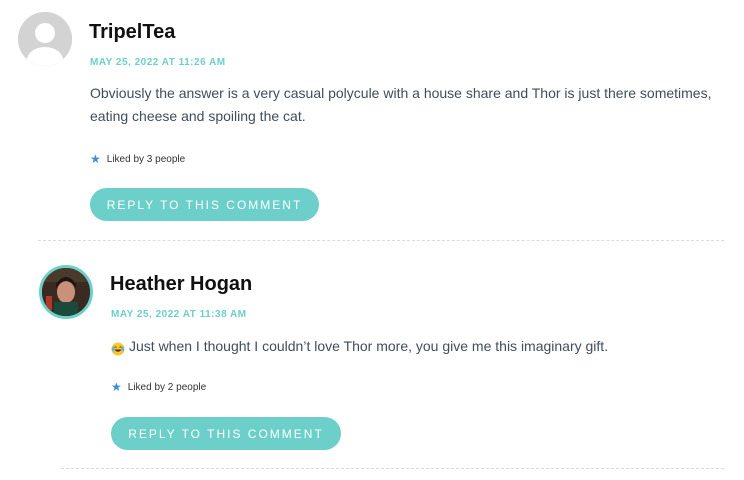  Describe the element at coordinates (66, 292) in the screenshot. I see `user-photo-avatar` at that location.